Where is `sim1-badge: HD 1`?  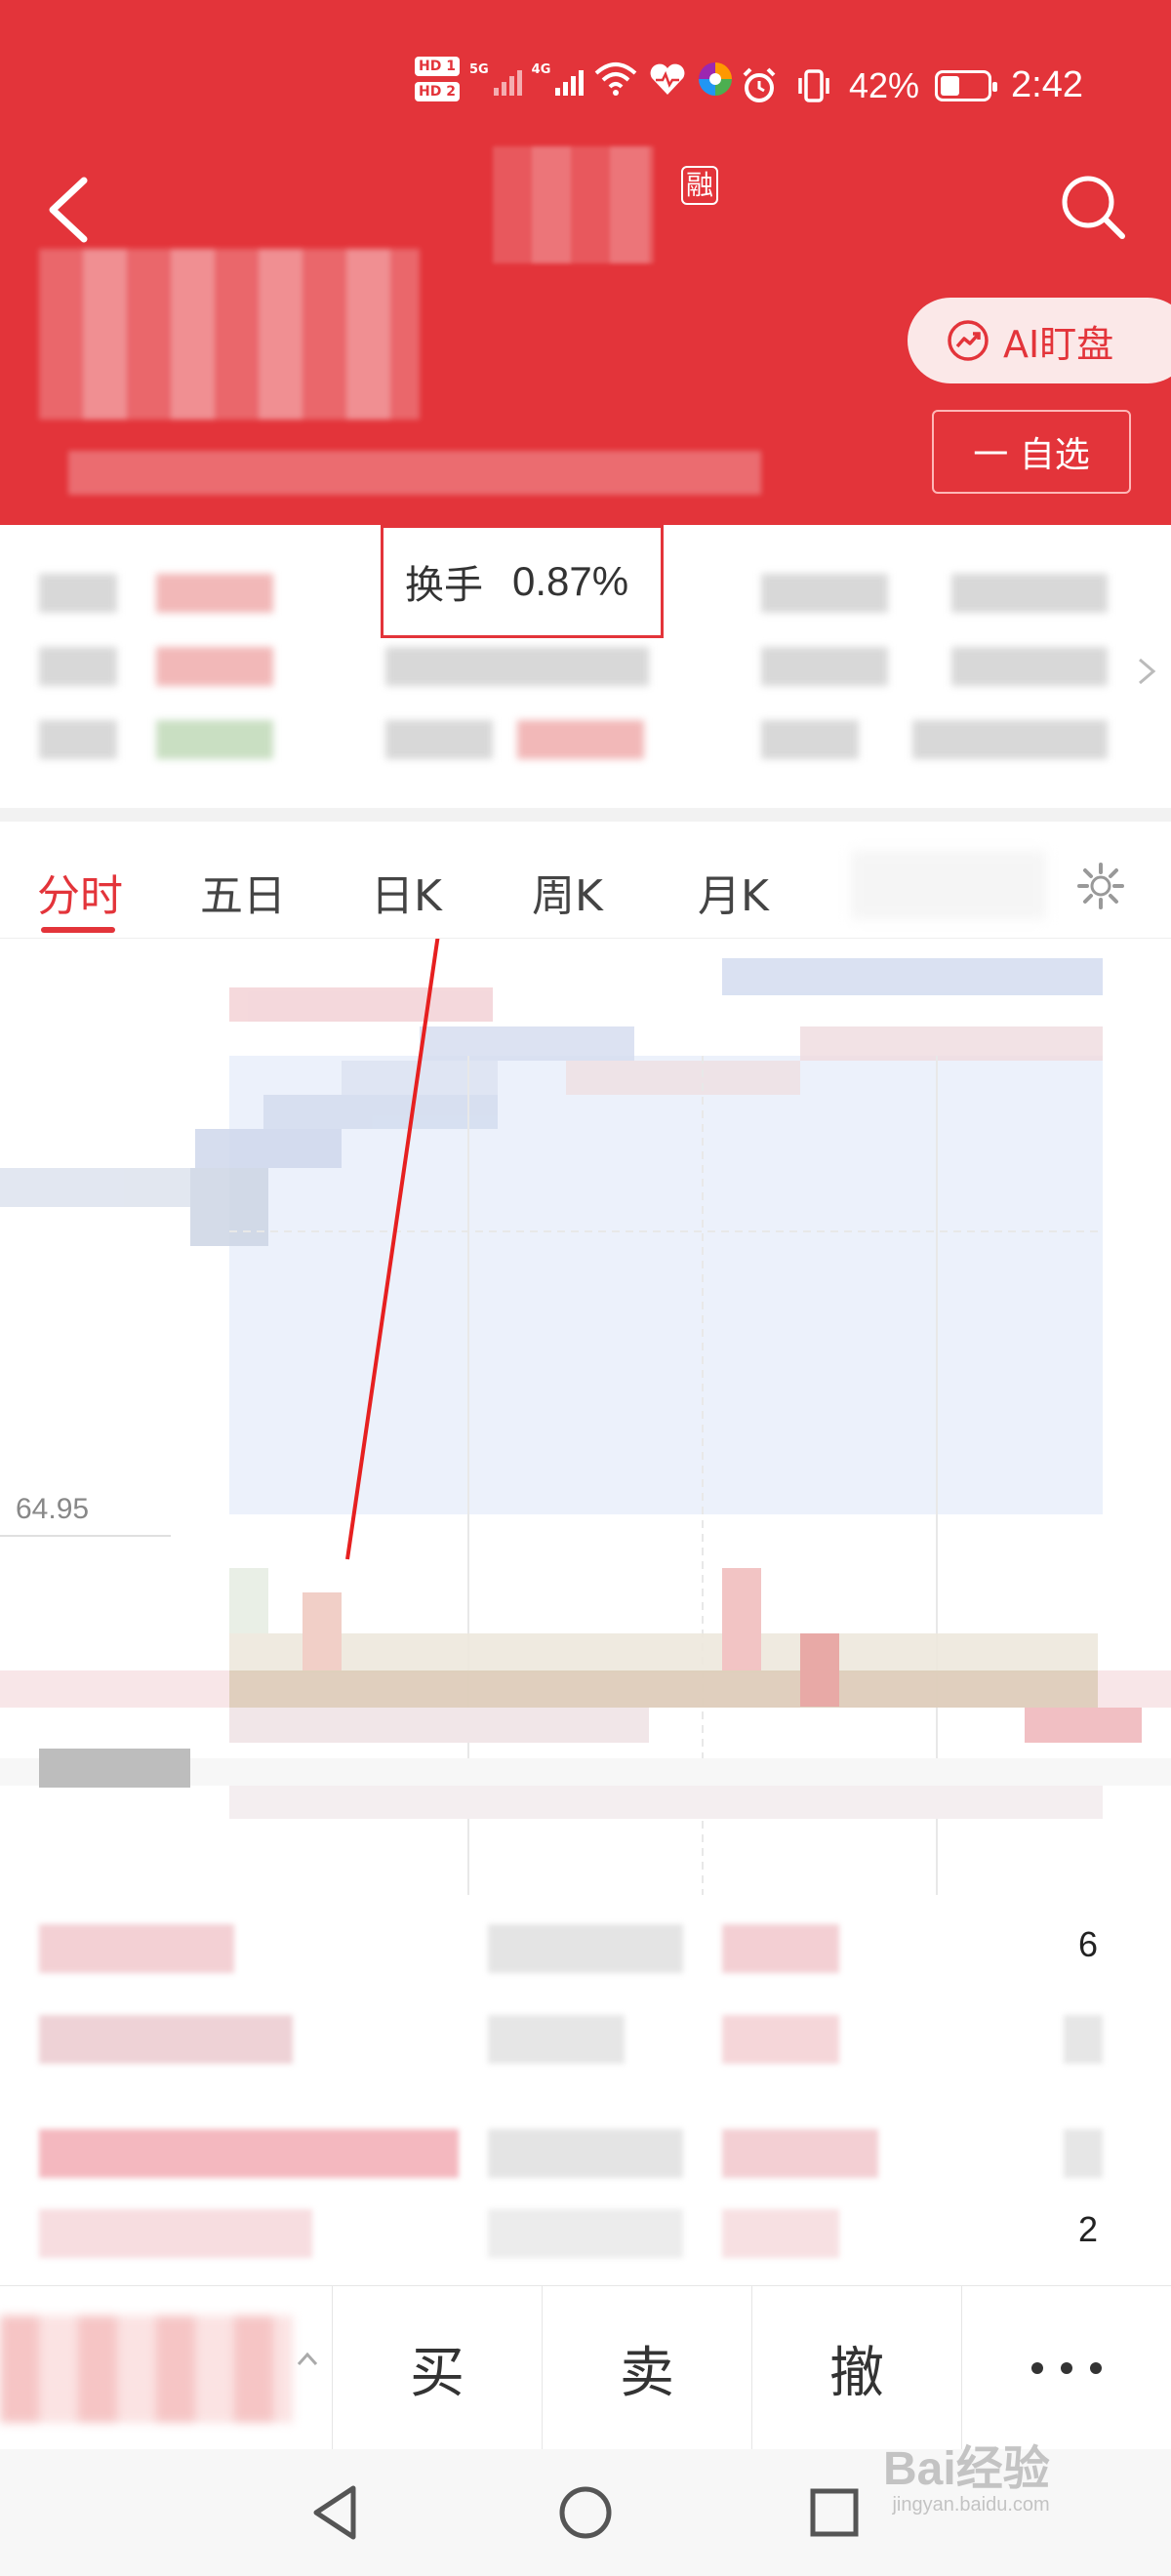
sim1-badge: HD 1 is located at coordinates (437, 66).